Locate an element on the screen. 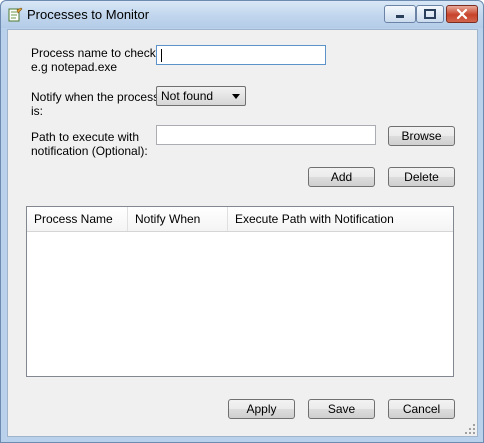  process-name-label-line1: Process name to check: is located at coordinates (95, 53).